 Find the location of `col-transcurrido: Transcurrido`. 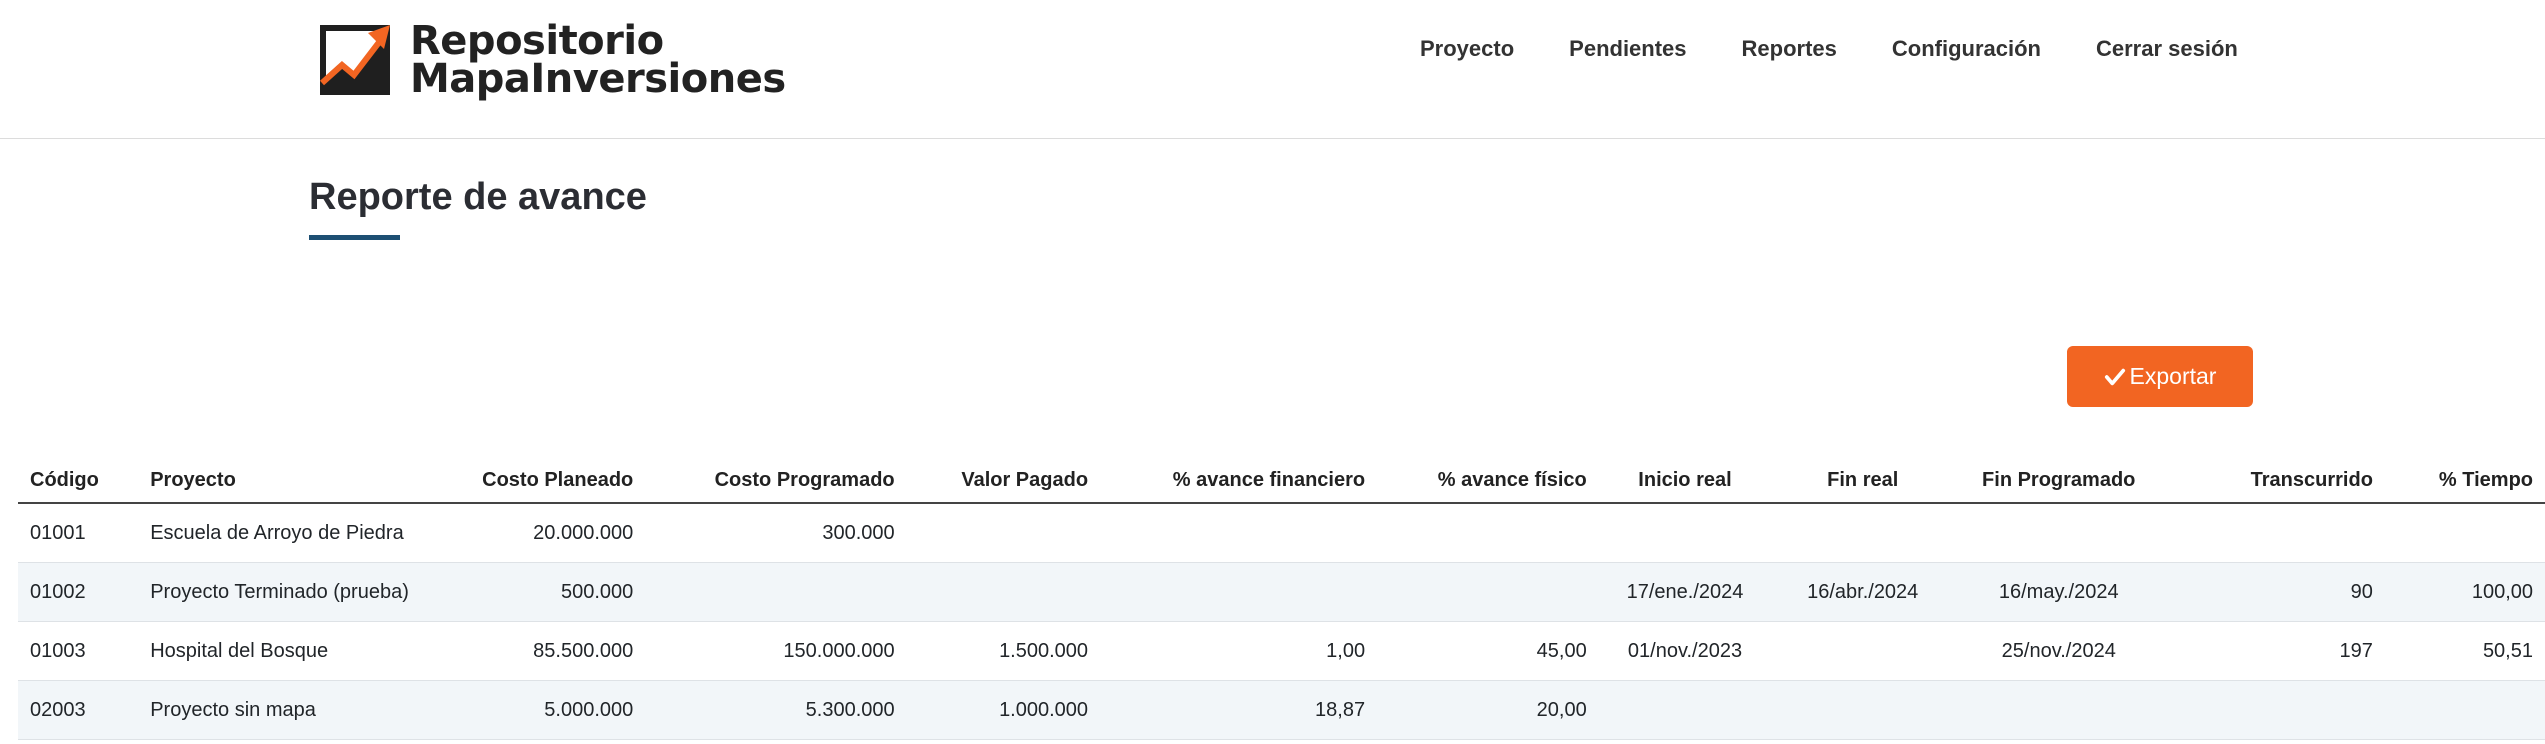

col-transcurrido: Transcurrido is located at coordinates (2274, 481).